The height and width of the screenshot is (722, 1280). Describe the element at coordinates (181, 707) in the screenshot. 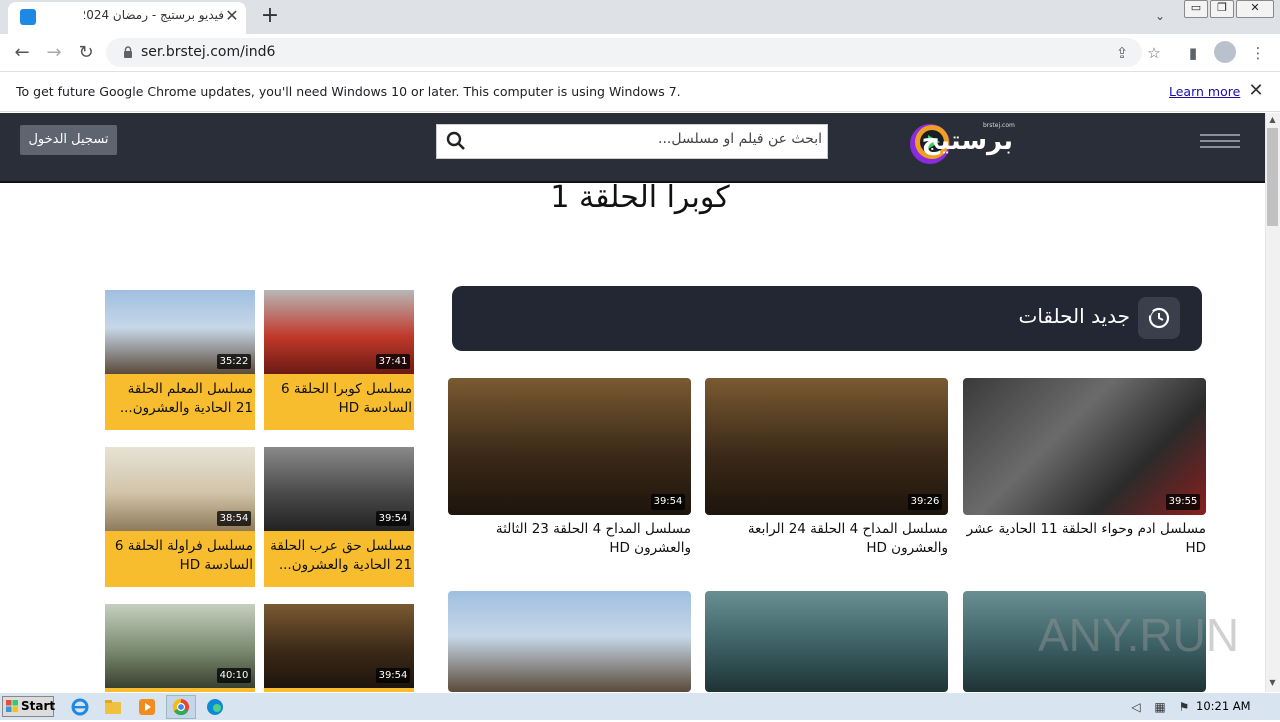

I see `chrome-taskbar-button` at that location.